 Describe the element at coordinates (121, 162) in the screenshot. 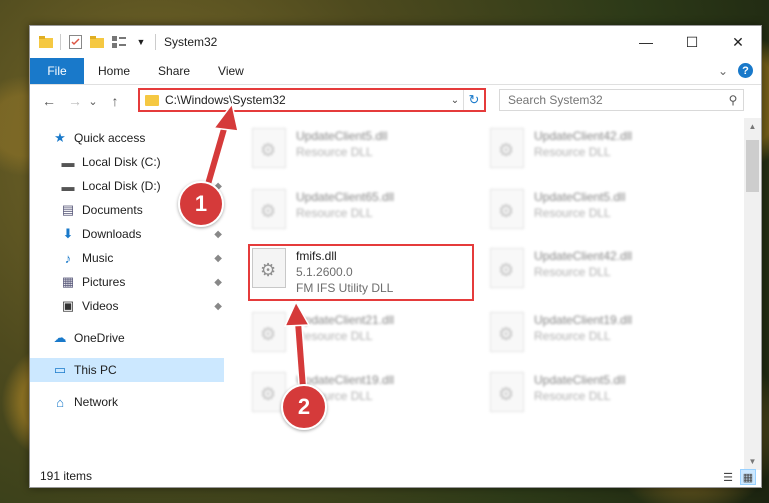

I see `sidebar-item-label: Local Disk (C:)` at that location.